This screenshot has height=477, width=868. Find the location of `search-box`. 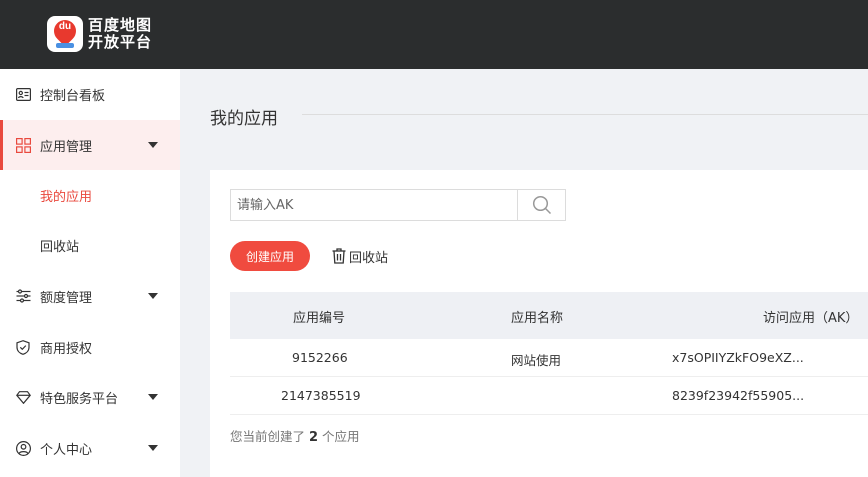

search-box is located at coordinates (398, 205).